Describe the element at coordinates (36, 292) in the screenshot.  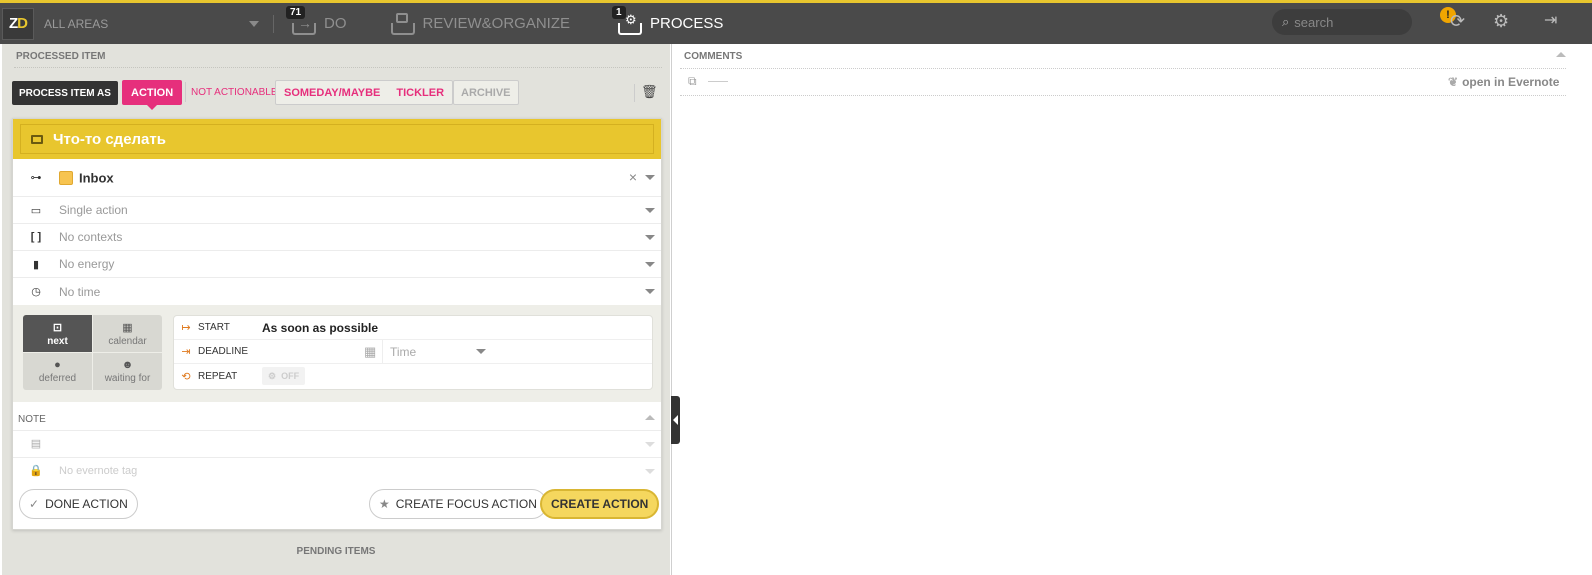
I see `stopwatch-icon: ◷` at that location.